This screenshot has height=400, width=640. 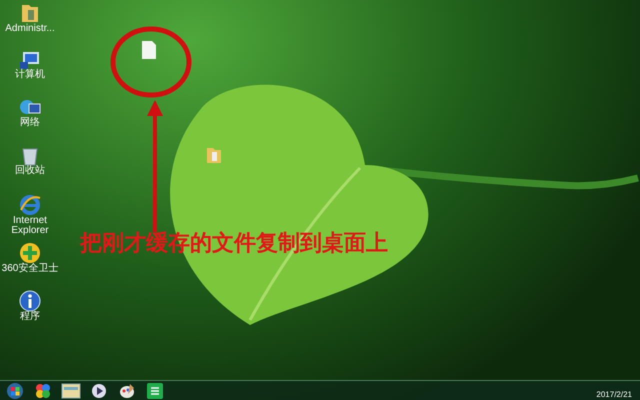 What do you see at coordinates (30, 205) in the screenshot?
I see `browser-e-icon` at bounding box center [30, 205].